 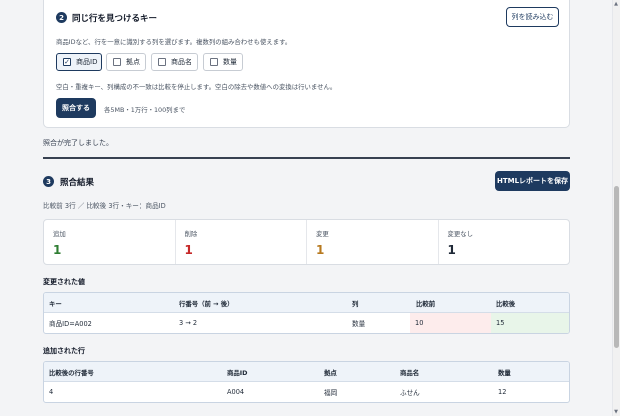 What do you see at coordinates (115, 19) in the screenshot?
I see `section-title: 同じ行を見つけるキー` at bounding box center [115, 19].